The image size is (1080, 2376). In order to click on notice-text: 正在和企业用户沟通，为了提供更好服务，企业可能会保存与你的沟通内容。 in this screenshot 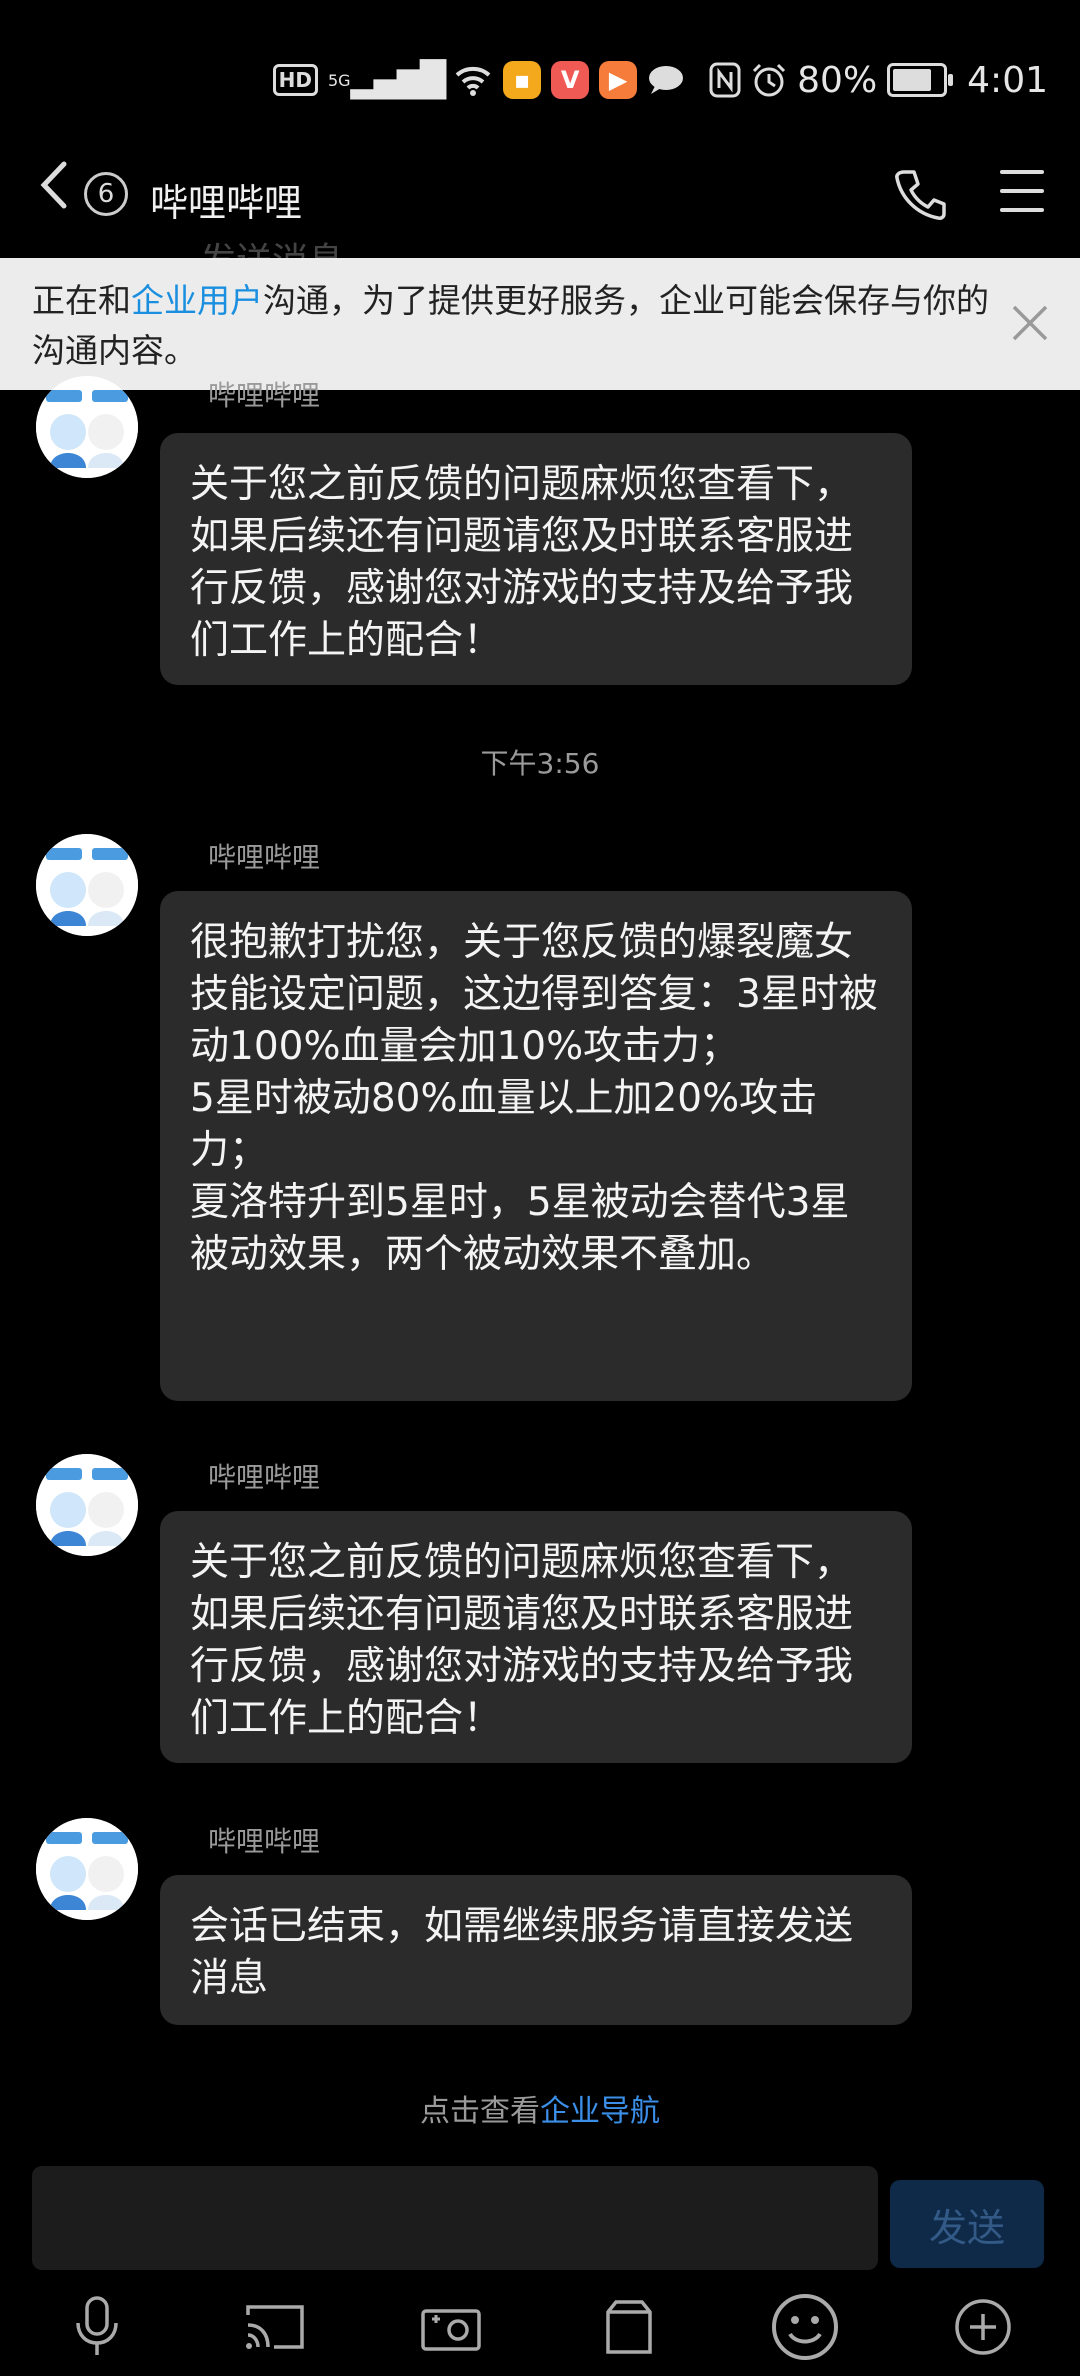, I will do `click(510, 325)`.